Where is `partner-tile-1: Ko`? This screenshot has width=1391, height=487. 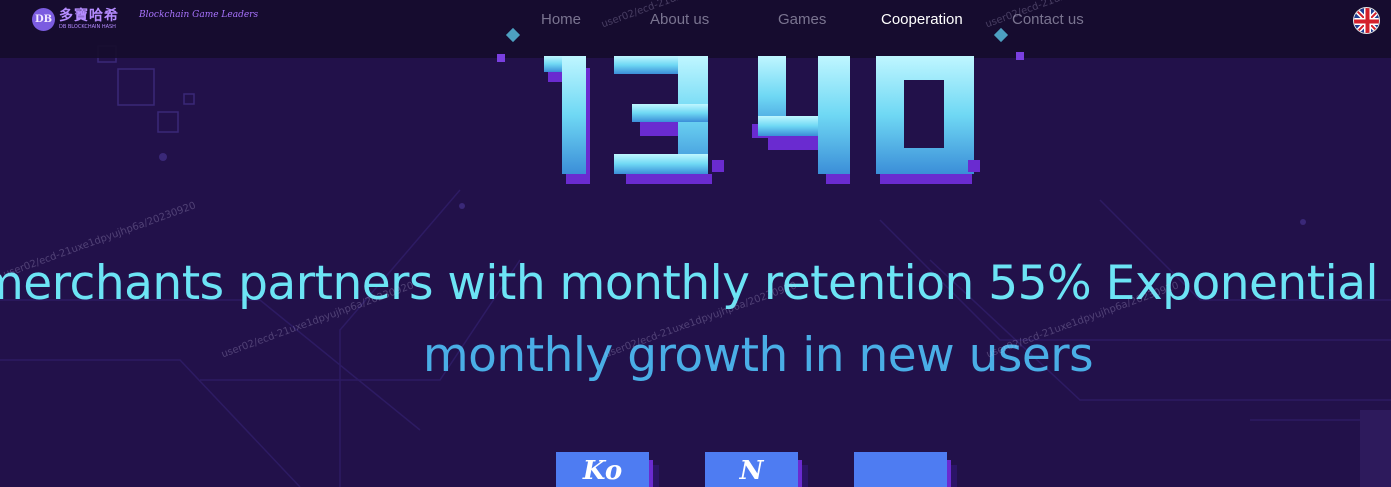
partner-tile-1: Ko is located at coordinates (607, 469).